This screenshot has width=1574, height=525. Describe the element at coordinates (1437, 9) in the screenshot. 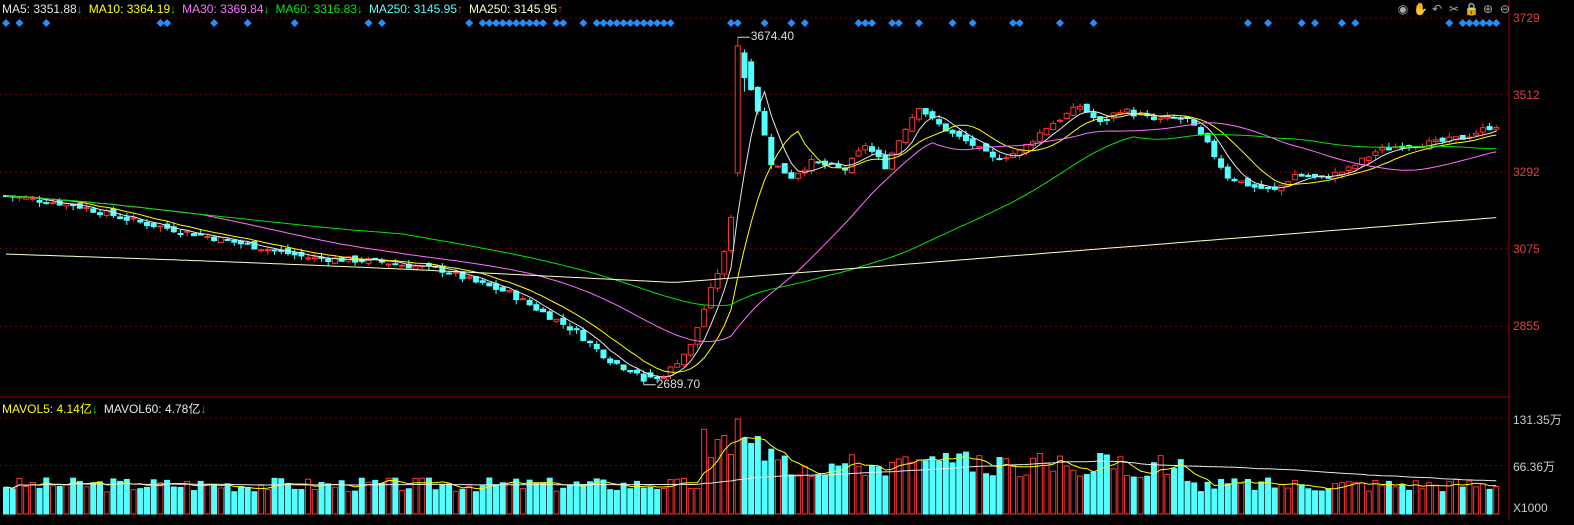

I see `undo-icon: ↶` at that location.